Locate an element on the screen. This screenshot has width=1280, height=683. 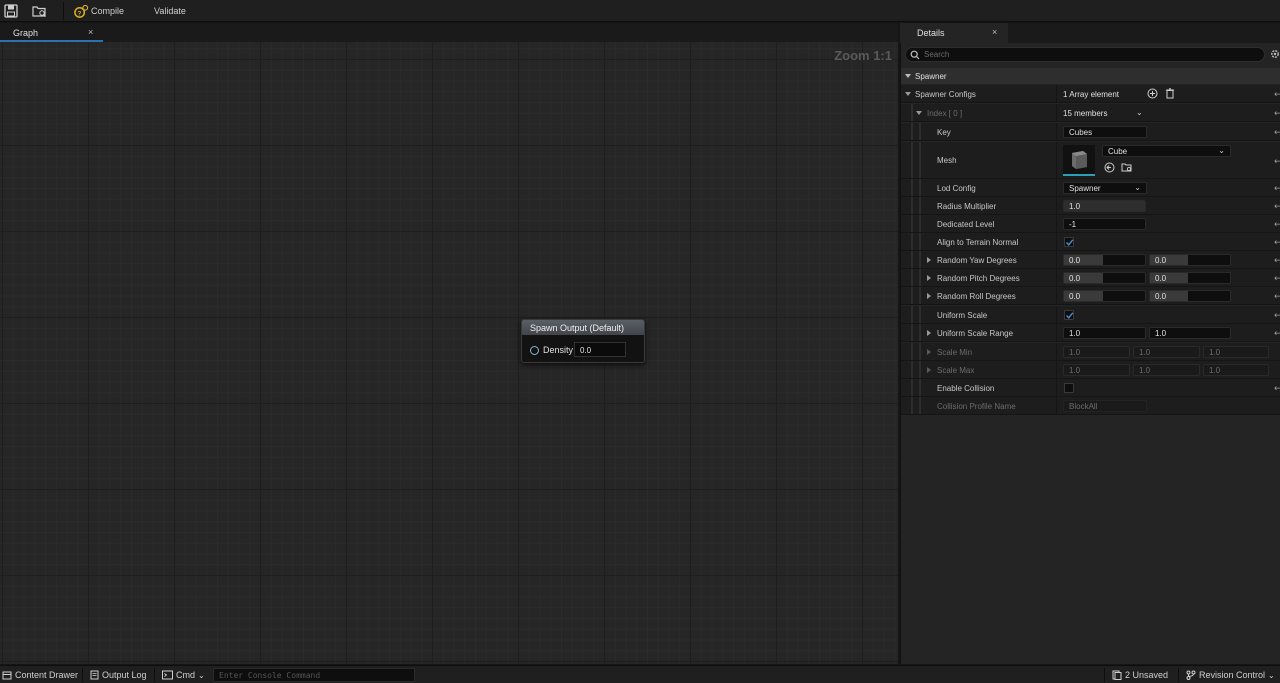
node-title: Spawn Output (Default) is located at coordinates (583, 327).